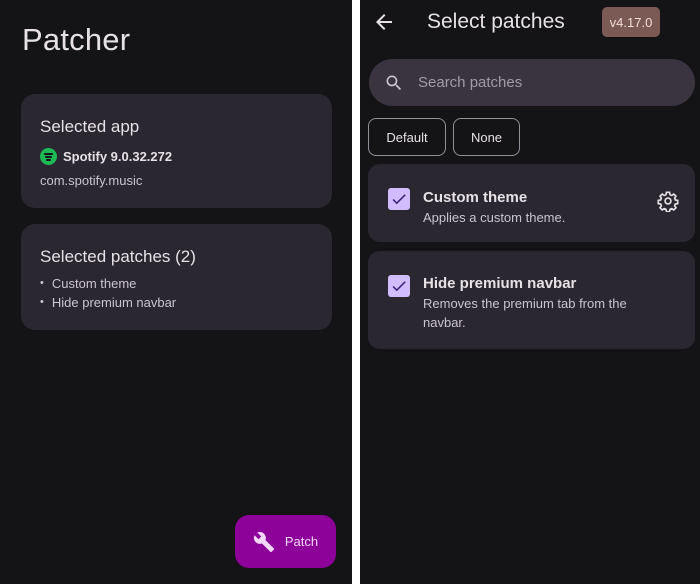  Describe the element at coordinates (531, 203) in the screenshot. I see `patch-item-custom-theme: Custom theme Applies a custom theme.` at that location.